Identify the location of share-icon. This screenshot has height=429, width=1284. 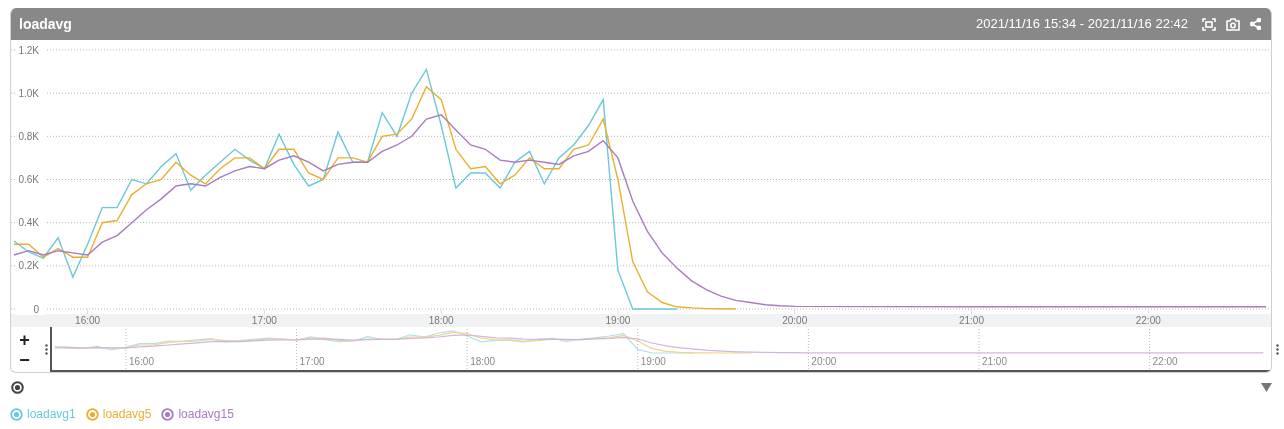
(1255, 24).